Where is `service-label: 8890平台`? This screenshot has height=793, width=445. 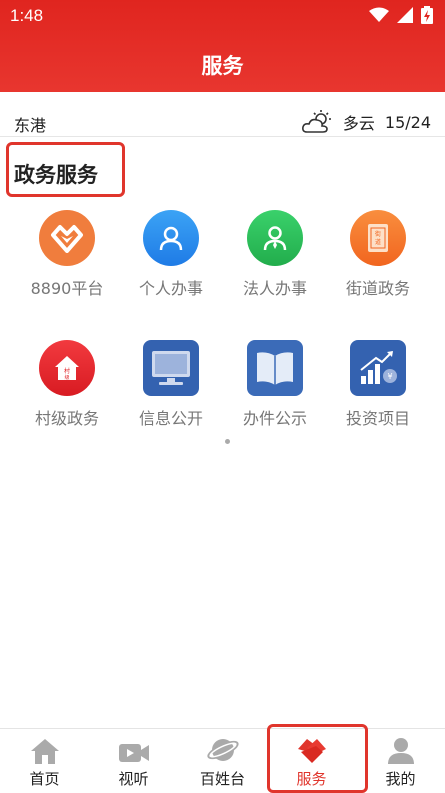
service-label: 8890平台 is located at coordinates (67, 288).